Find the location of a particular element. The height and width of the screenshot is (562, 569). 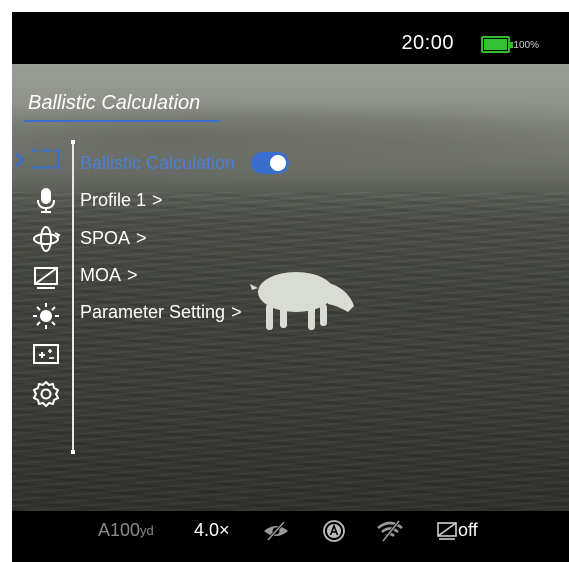

menu-item-moa: MOA > is located at coordinates (109, 275).